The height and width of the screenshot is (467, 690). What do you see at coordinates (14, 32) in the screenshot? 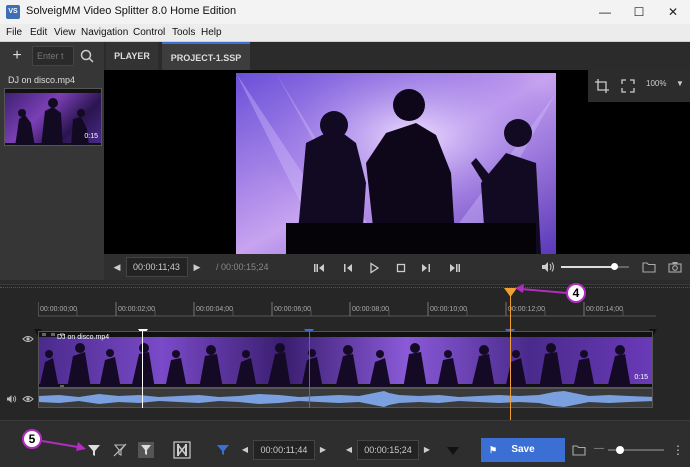
I see `menu-file: File` at bounding box center [14, 32].